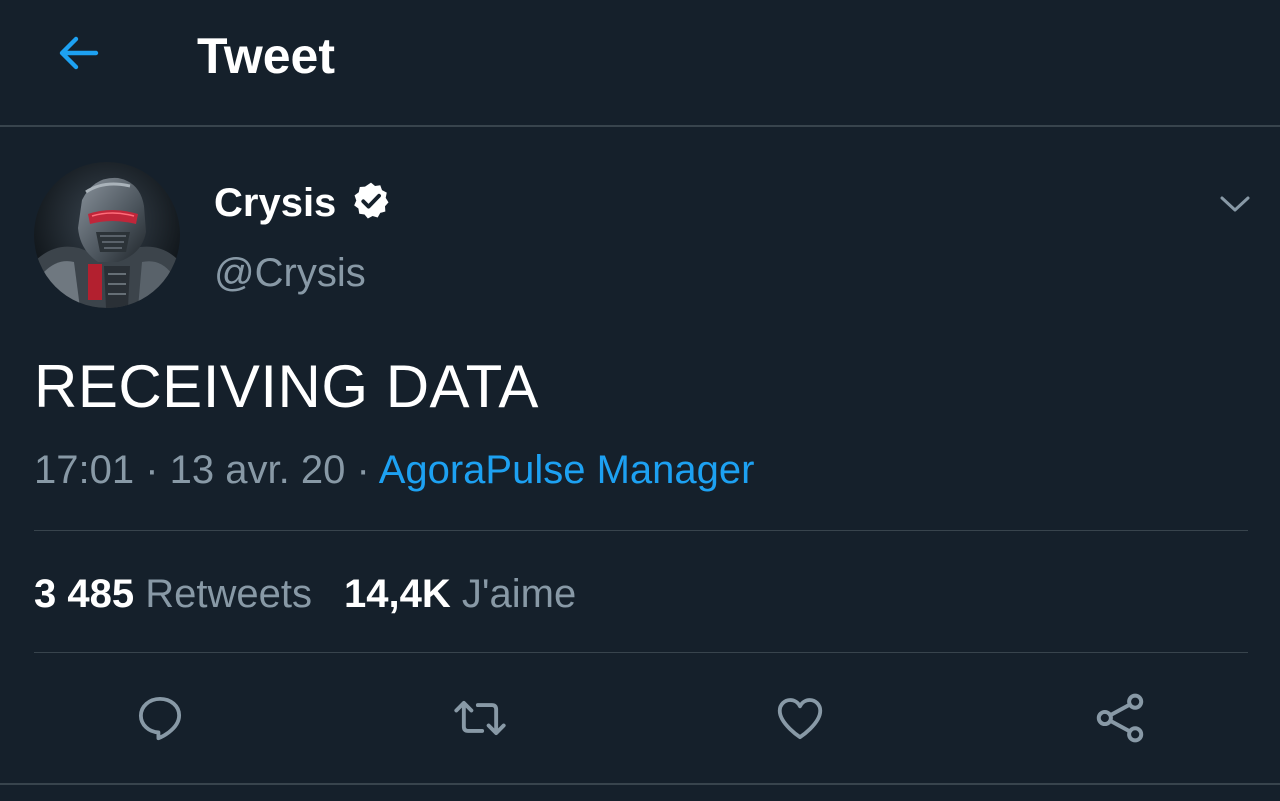 Image resolution: width=1280 pixels, height=801 pixels. I want to click on tweet-stats: 3 485 Retweets 14,4K J'aime, so click(305, 594).